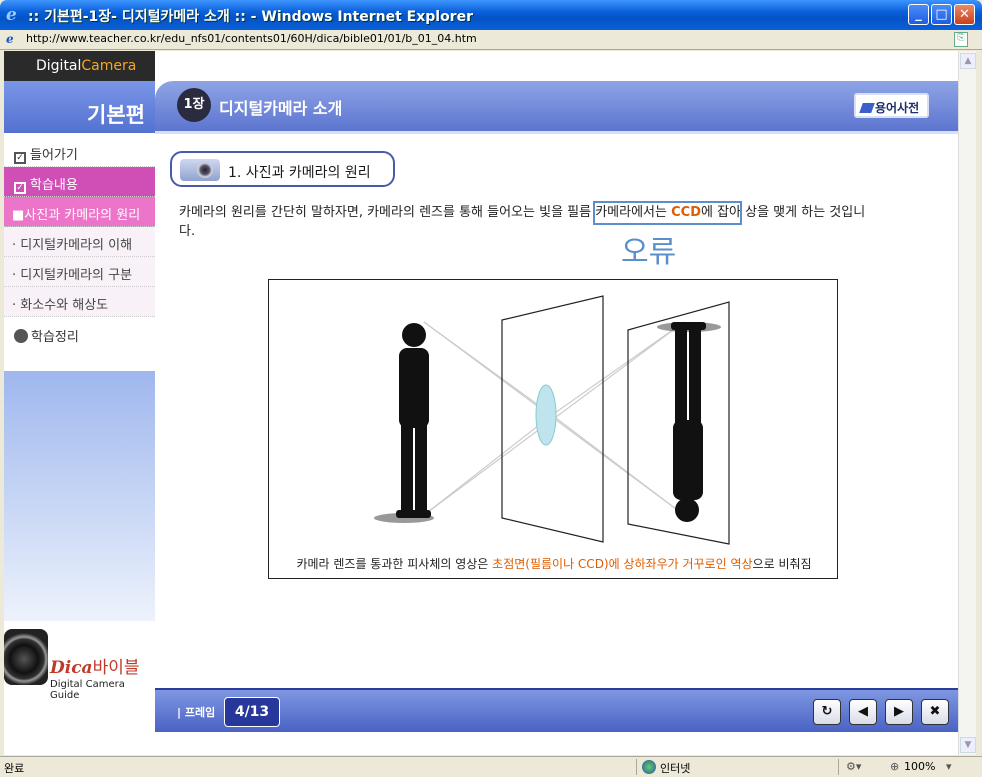 The image size is (982, 777). Describe the element at coordinates (919, 766) in the screenshot. I see `zoom-level: 100%` at that location.